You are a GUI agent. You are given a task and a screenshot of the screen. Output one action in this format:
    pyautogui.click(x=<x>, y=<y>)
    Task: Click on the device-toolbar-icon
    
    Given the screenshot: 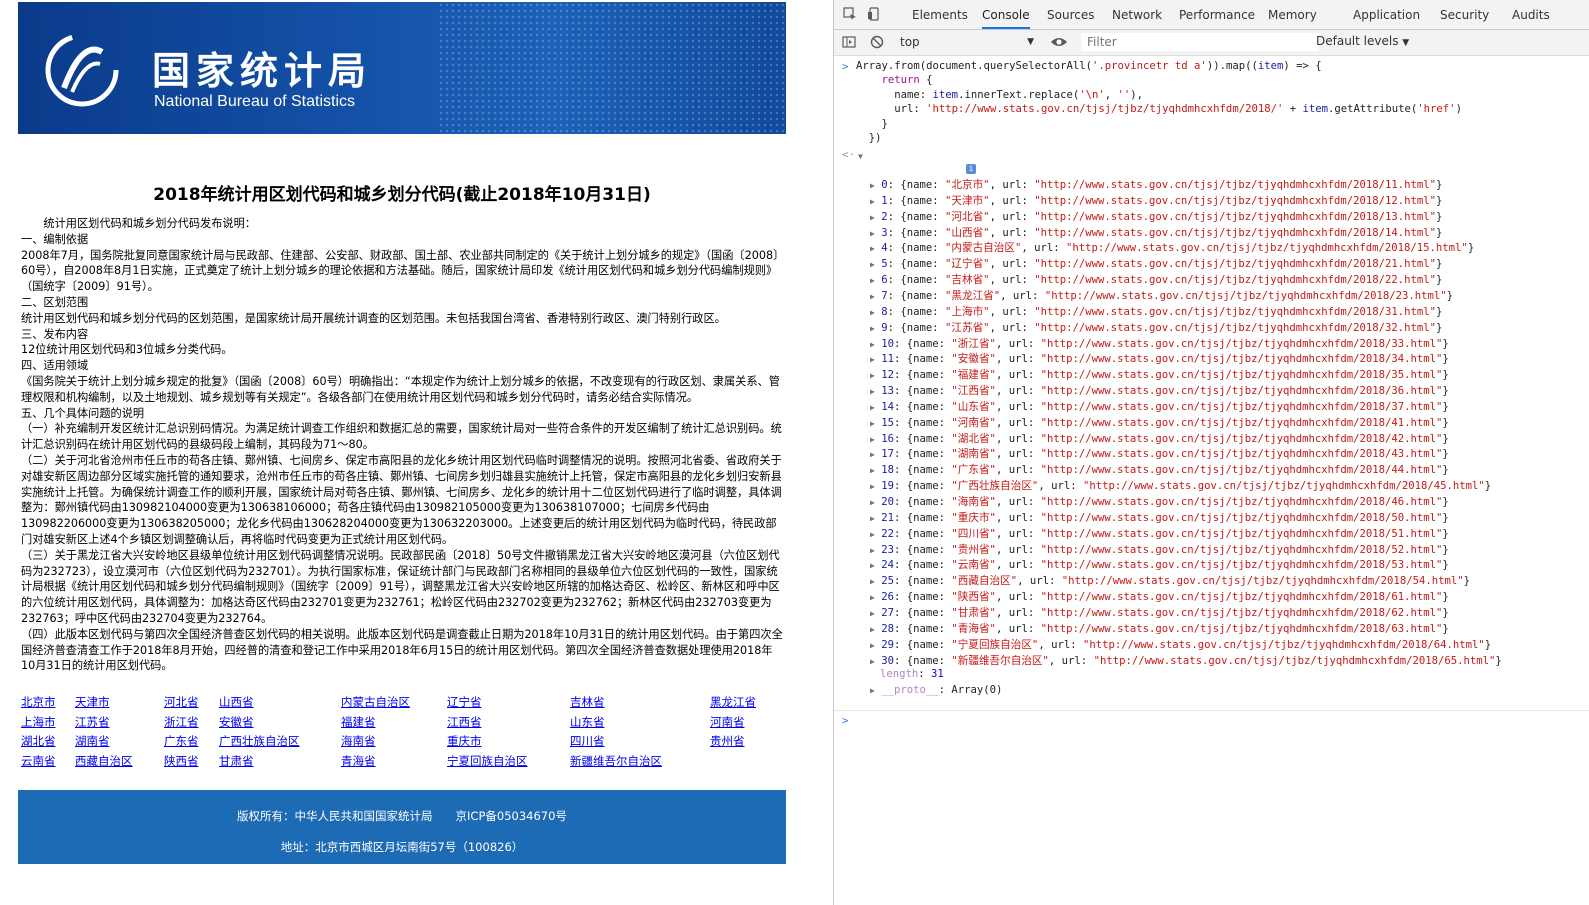 What is the action you would take?
    pyautogui.click(x=874, y=14)
    